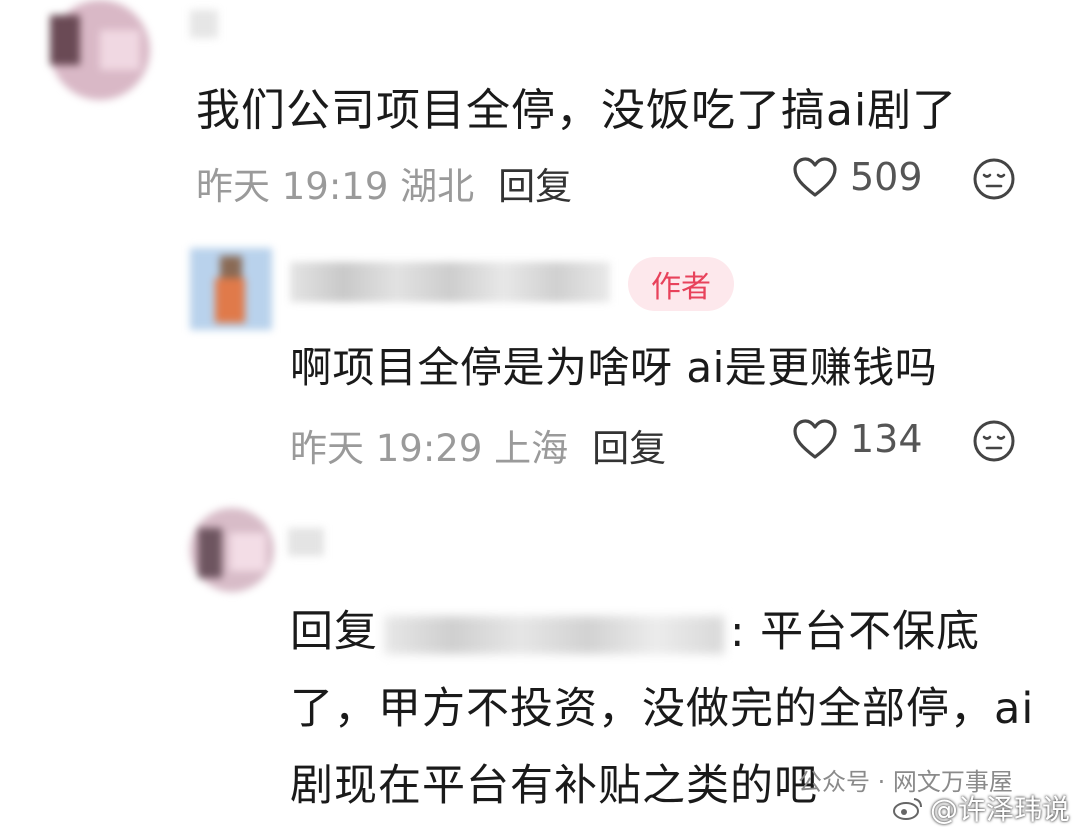 The height and width of the screenshot is (827, 1080). What do you see at coordinates (614, 367) in the screenshot?
I see `comment-text: 啊项目全停是为啥呀 ai是更赚钱吗` at bounding box center [614, 367].